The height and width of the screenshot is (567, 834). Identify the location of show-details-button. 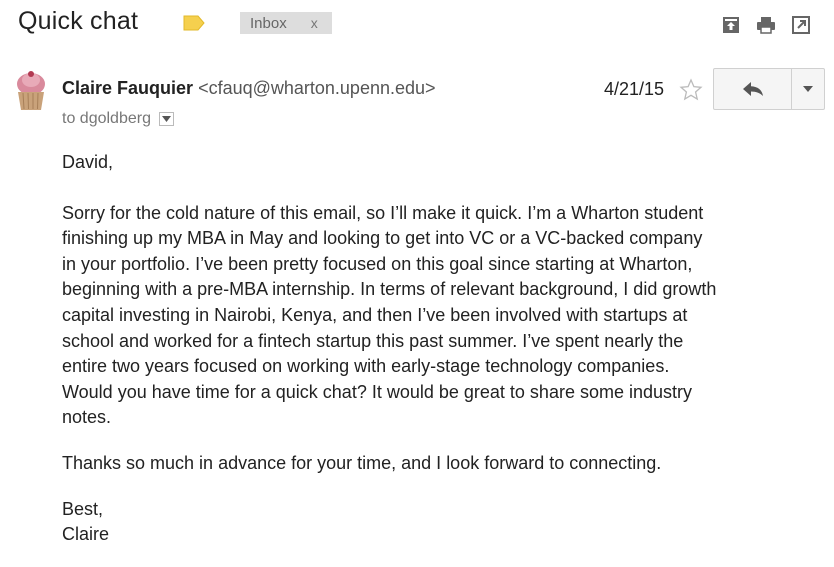
(166, 119).